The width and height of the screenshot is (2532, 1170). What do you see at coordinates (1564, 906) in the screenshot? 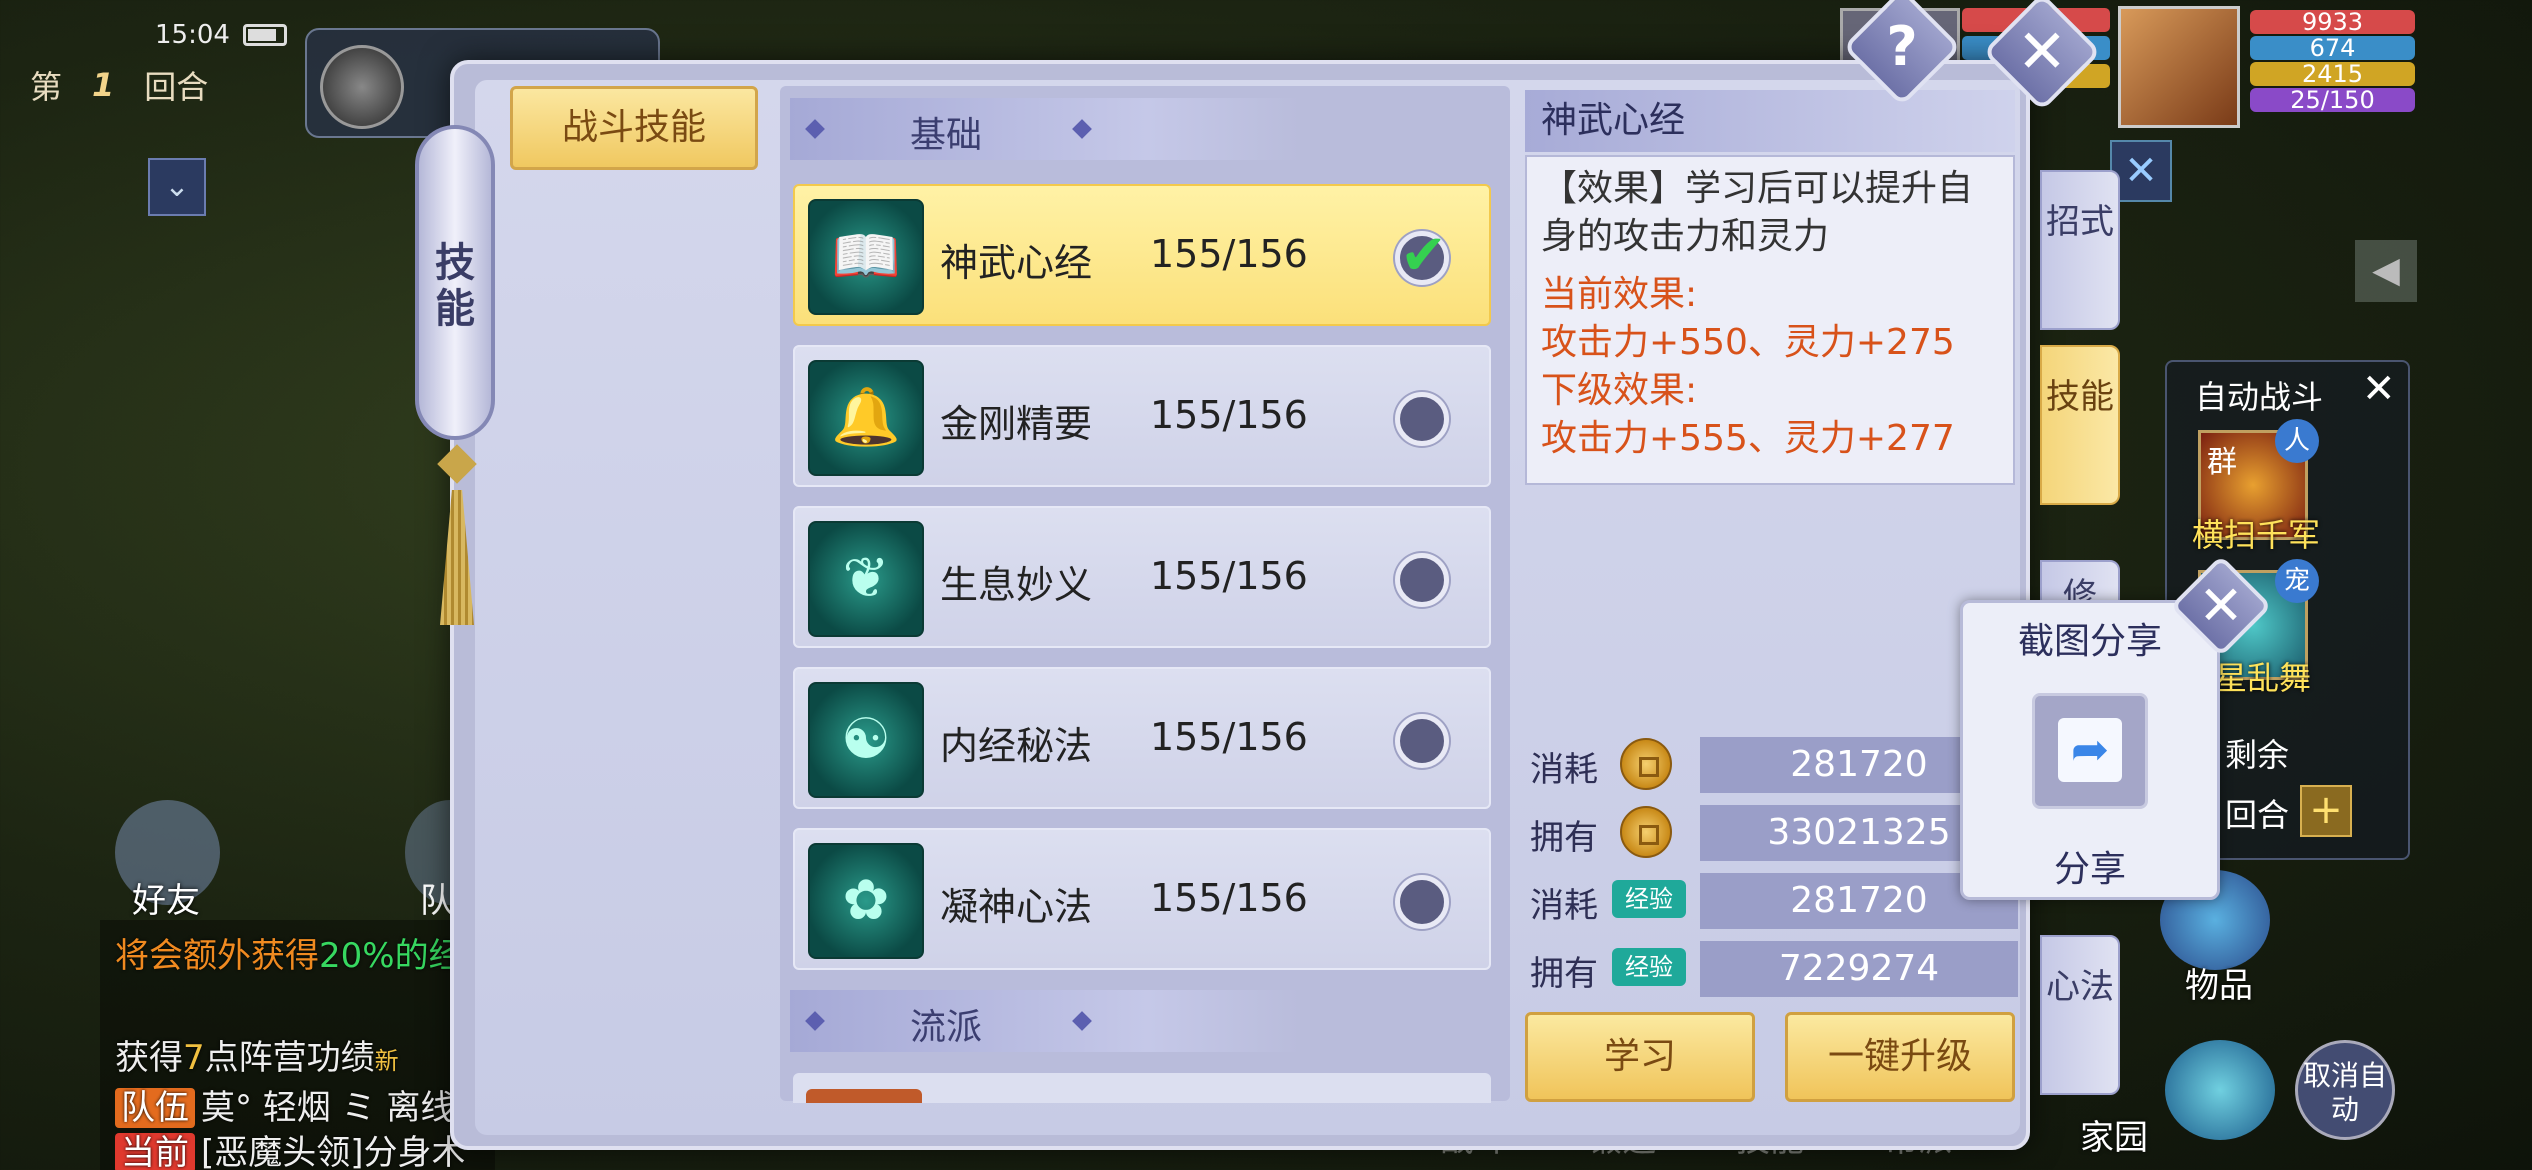
I see `exp-cost-label: 消耗` at bounding box center [1564, 906].